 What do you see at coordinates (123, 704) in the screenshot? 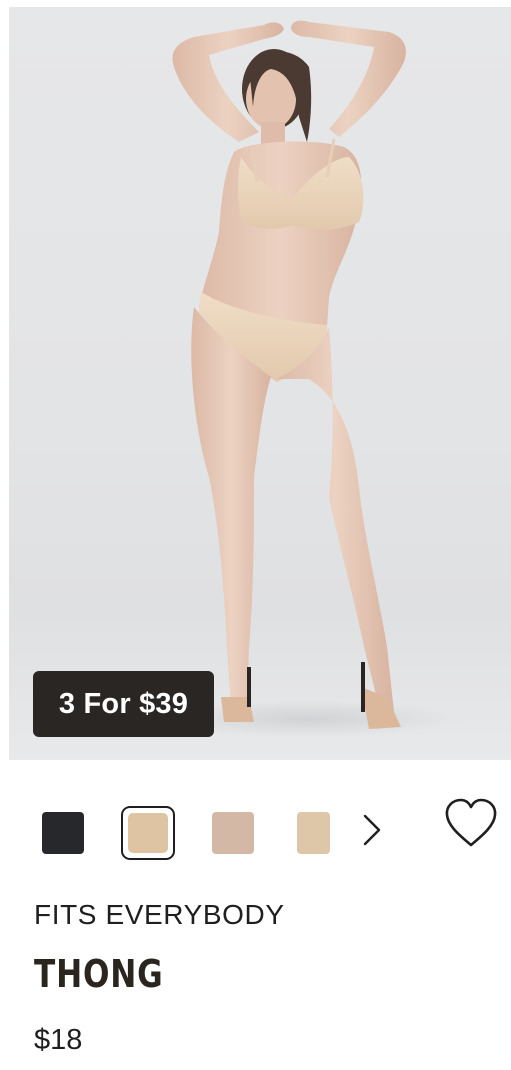
I see `promo-badge: 3 For $39` at bounding box center [123, 704].